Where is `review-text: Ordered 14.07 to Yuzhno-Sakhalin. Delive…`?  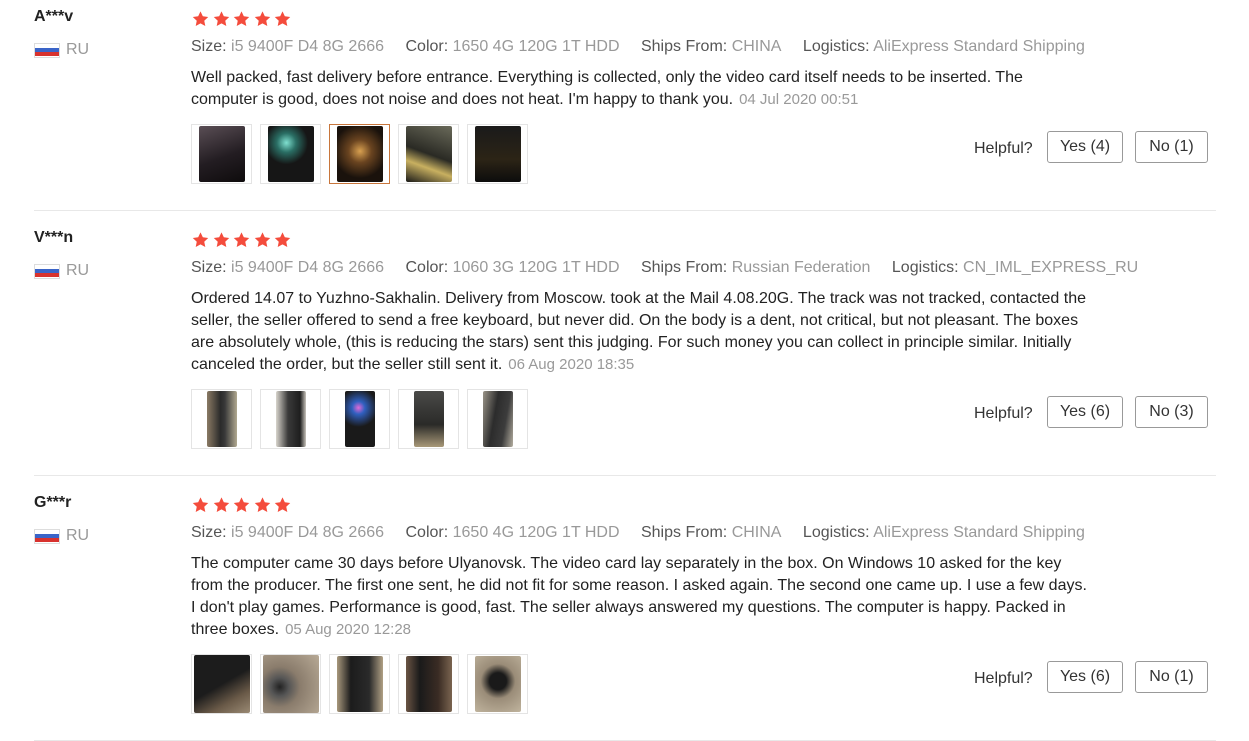
review-text: Ordered 14.07 to Yuzhno-Sakhalin. Delive… is located at coordinates (638, 331).